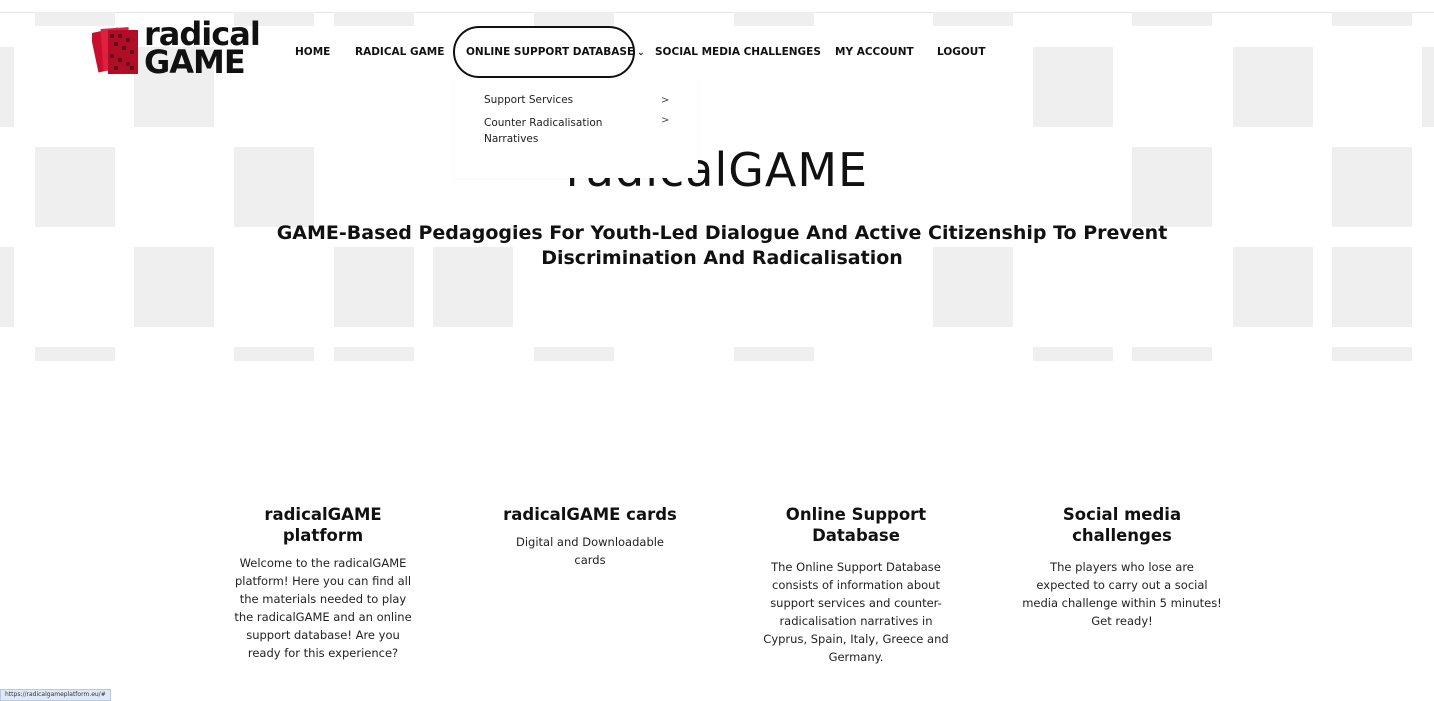  Describe the element at coordinates (590, 514) in the screenshot. I see `card-title: radicalGAME cards` at that location.